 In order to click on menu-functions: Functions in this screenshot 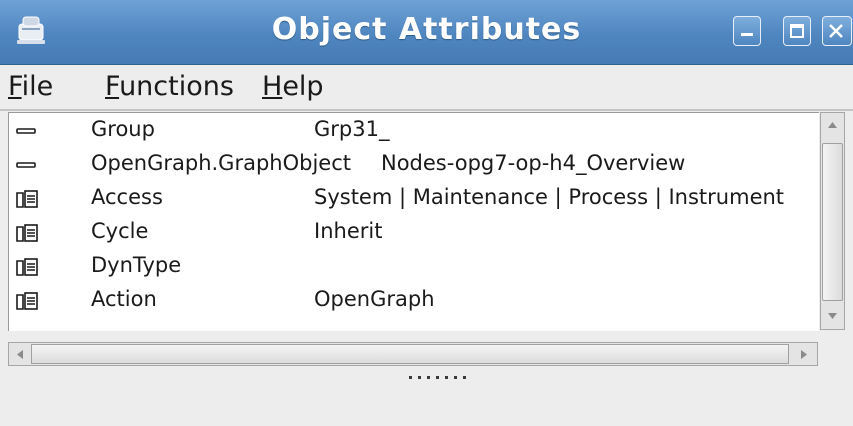, I will do `click(169, 86)`.